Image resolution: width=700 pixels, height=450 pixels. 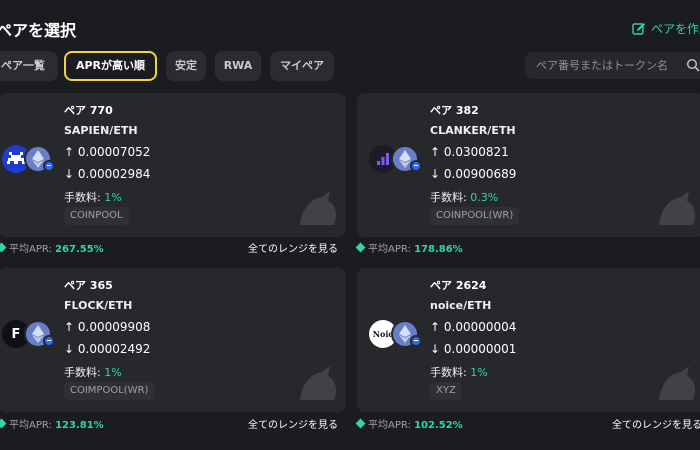 What do you see at coordinates (107, 152) in the screenshot?
I see `price-up: ↑ 0.00007052` at bounding box center [107, 152].